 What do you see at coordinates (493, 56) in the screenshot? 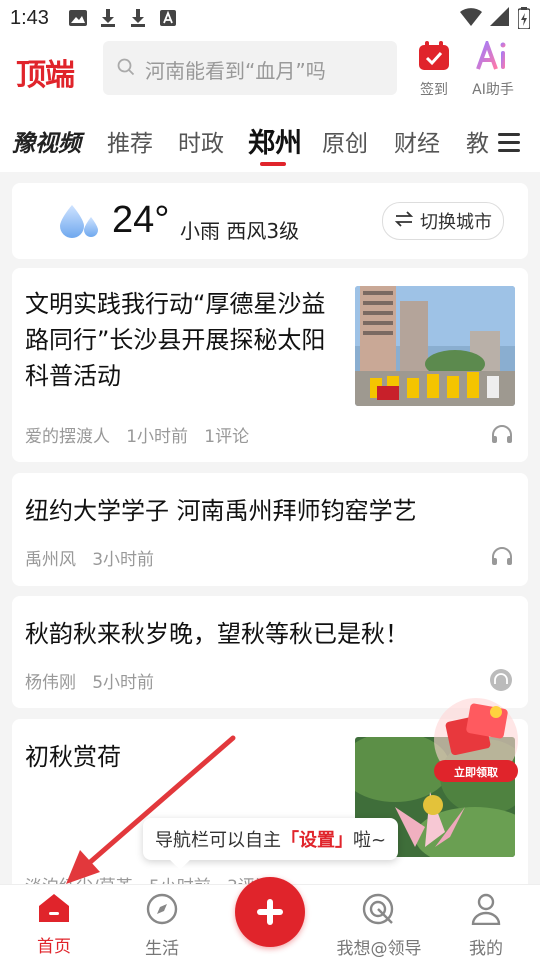
I see `ai-icon` at bounding box center [493, 56].